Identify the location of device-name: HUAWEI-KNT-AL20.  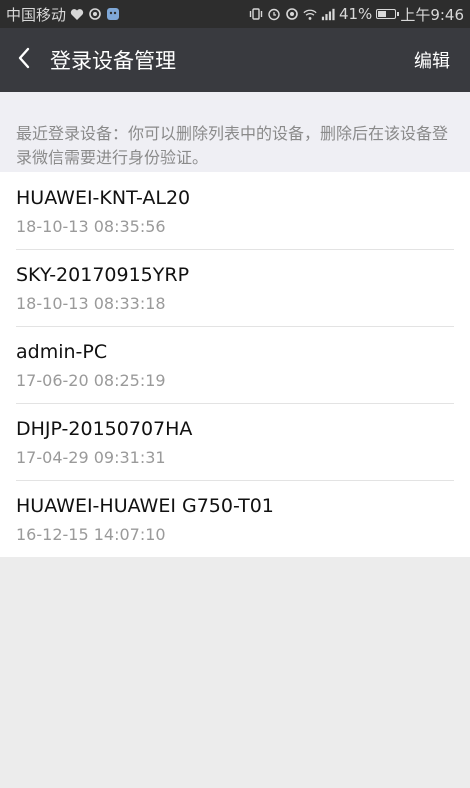
(103, 198).